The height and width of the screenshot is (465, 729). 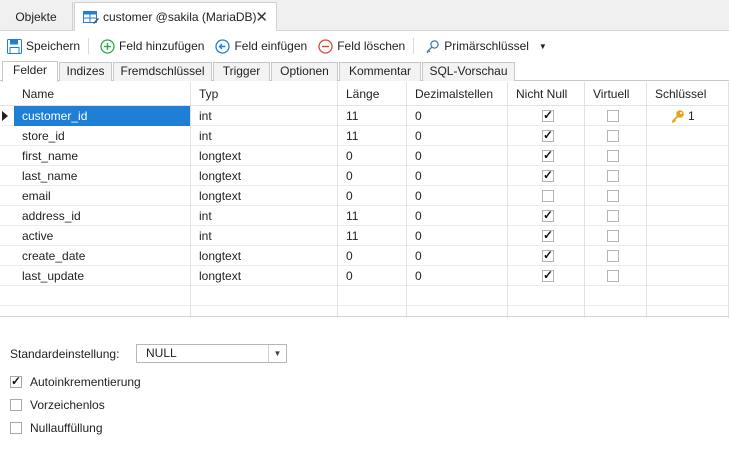 What do you see at coordinates (380, 71) in the screenshot?
I see `tab-comment: Kommentar` at bounding box center [380, 71].